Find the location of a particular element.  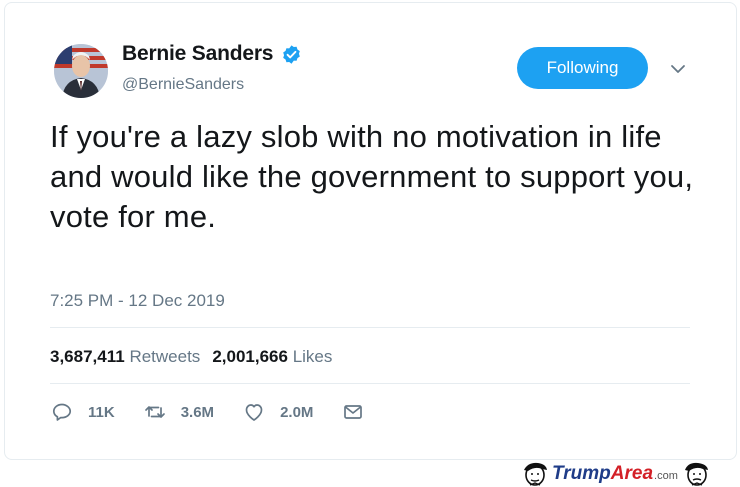

likes-count: 2,001,666 is located at coordinates (250, 356).